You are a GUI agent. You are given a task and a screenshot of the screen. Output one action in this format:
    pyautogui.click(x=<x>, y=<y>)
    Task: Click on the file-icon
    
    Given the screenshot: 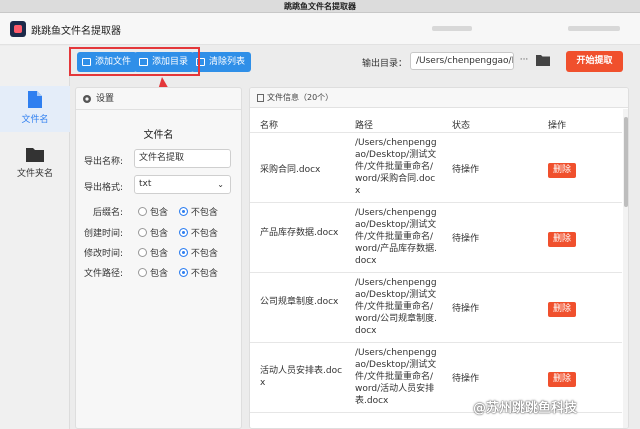 What is the action you would take?
    pyautogui.click(x=35, y=99)
    